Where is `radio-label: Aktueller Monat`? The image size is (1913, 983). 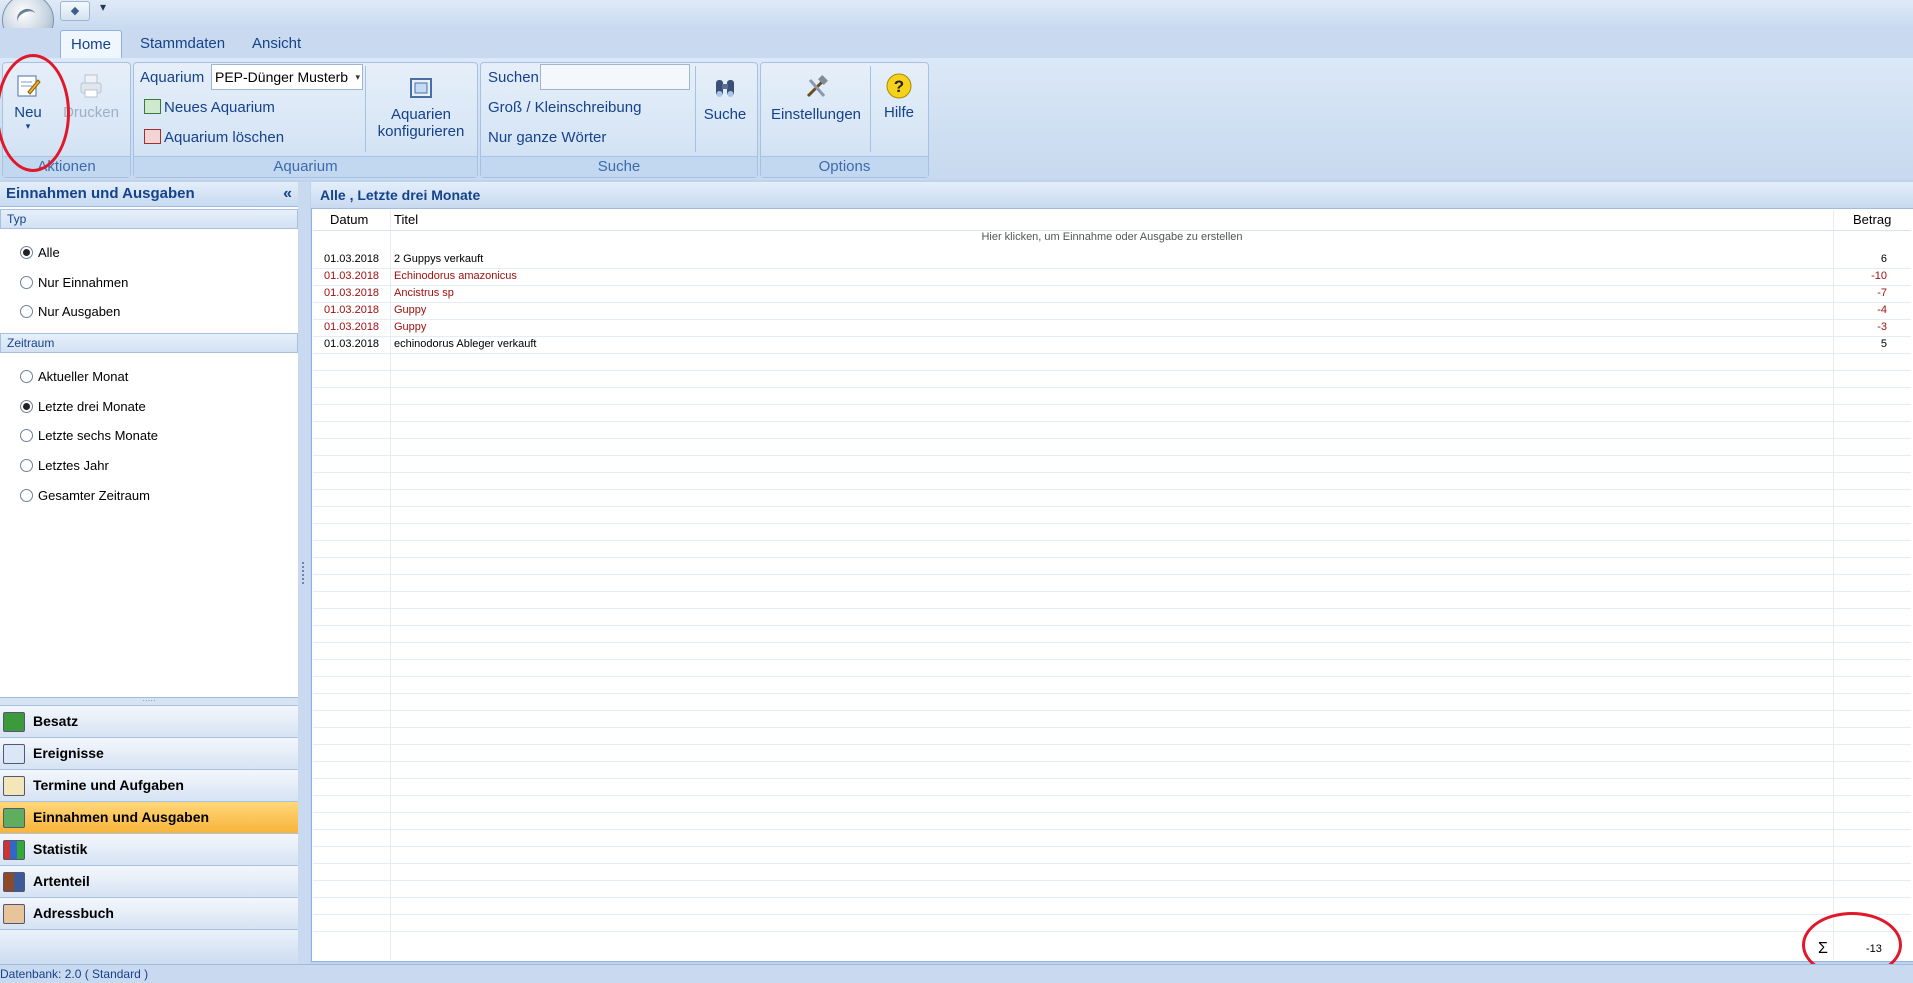 radio-label: Aktueller Monat is located at coordinates (83, 376).